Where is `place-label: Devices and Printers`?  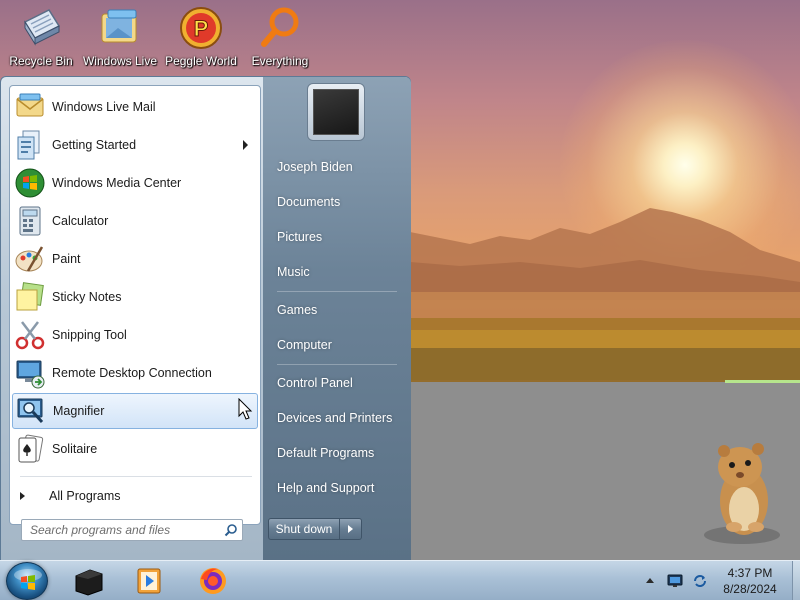
place-label: Devices and Printers is located at coordinates (335, 418).